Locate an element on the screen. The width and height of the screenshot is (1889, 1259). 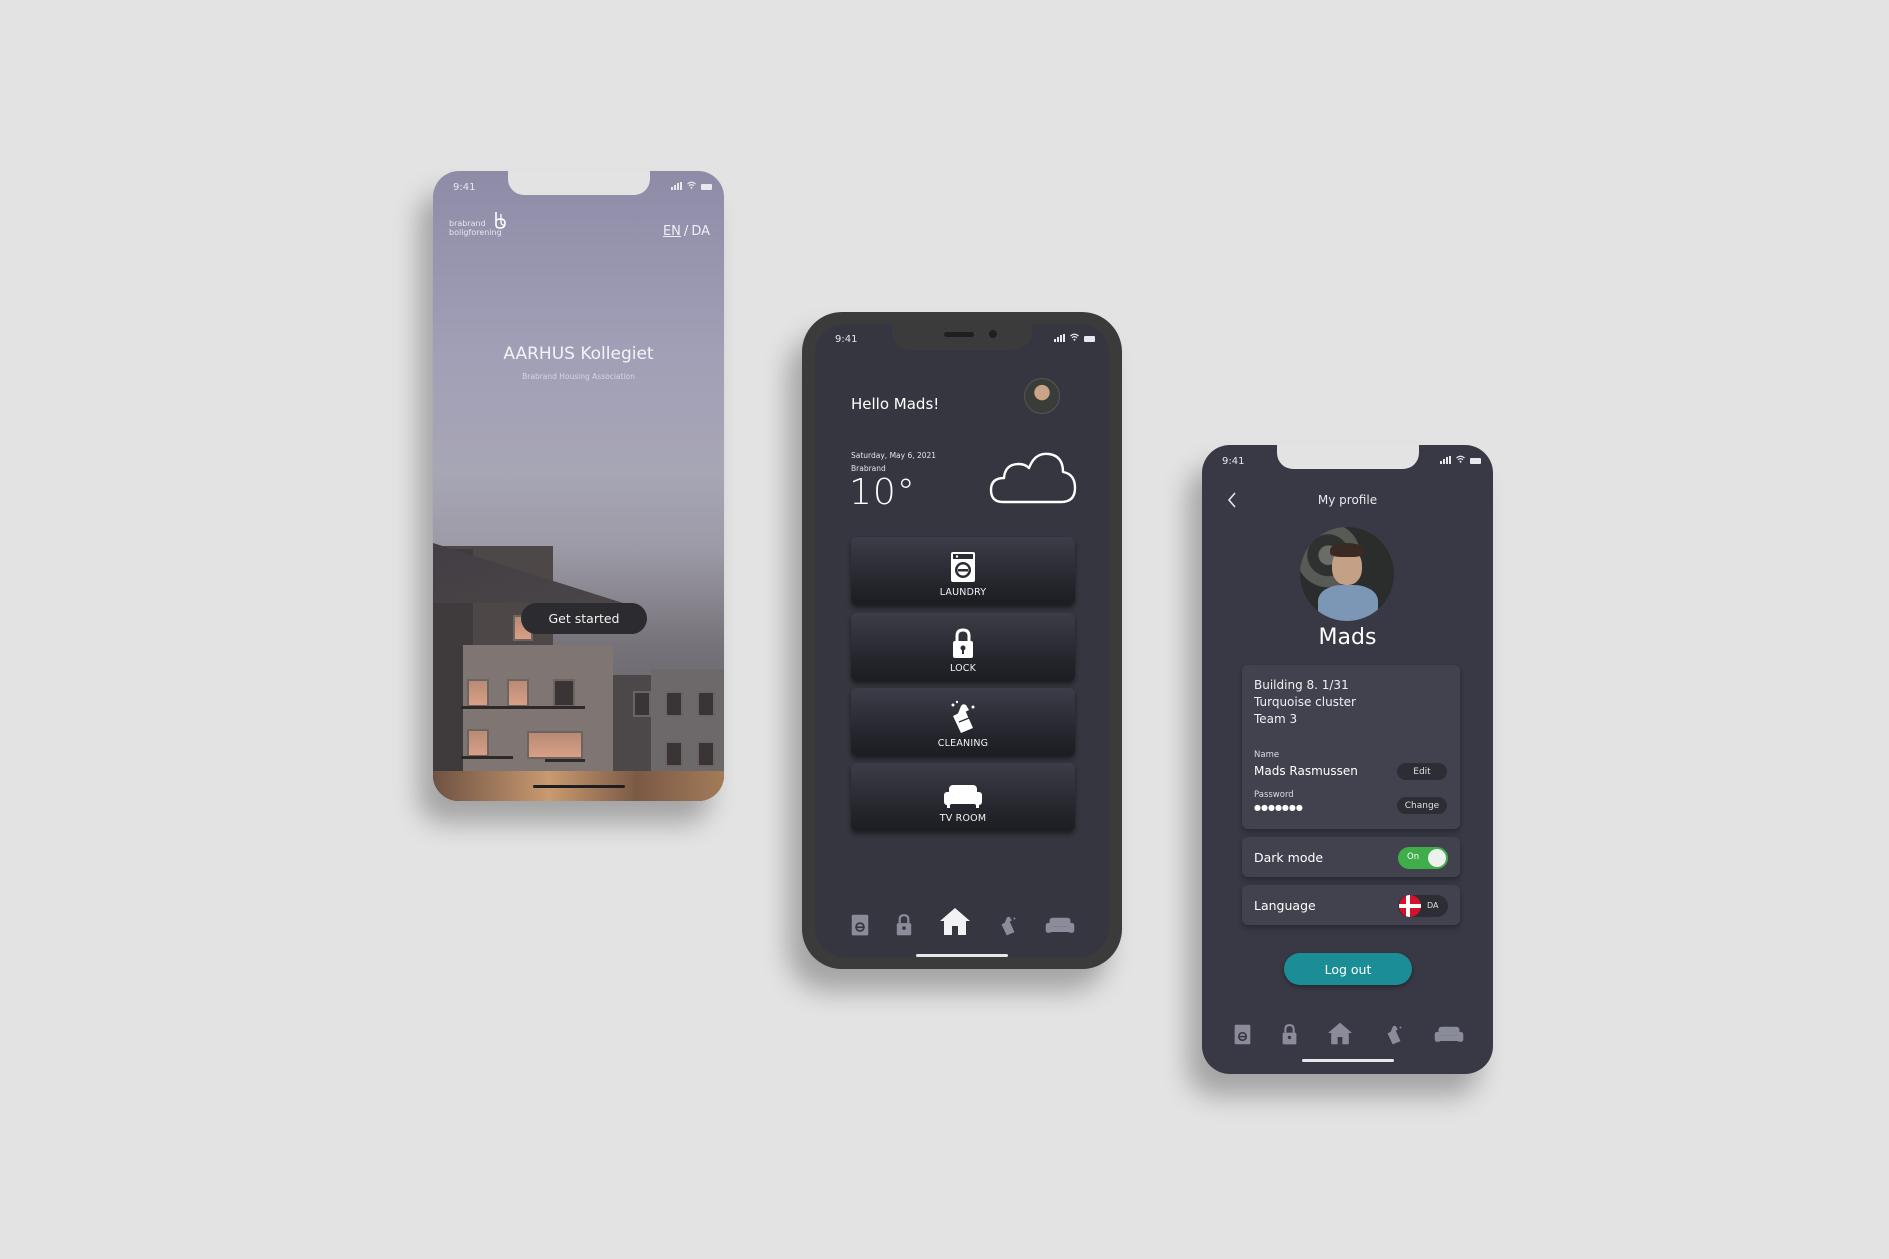
password-label: Password is located at coordinates (1274, 795).